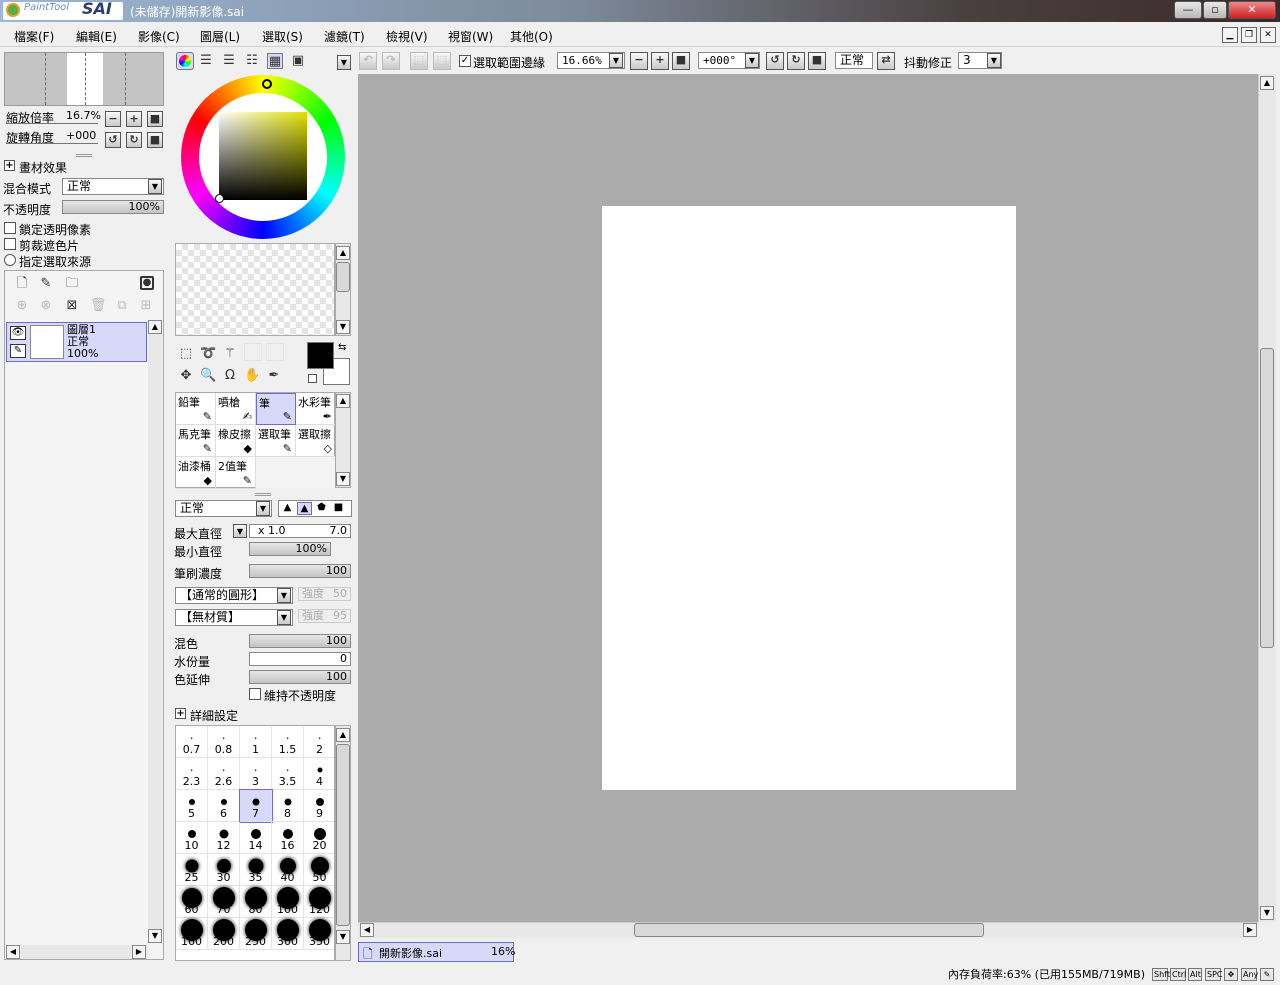  Describe the element at coordinates (344, 62) in the screenshot. I see `panel-menu-icon: ▼` at that location.